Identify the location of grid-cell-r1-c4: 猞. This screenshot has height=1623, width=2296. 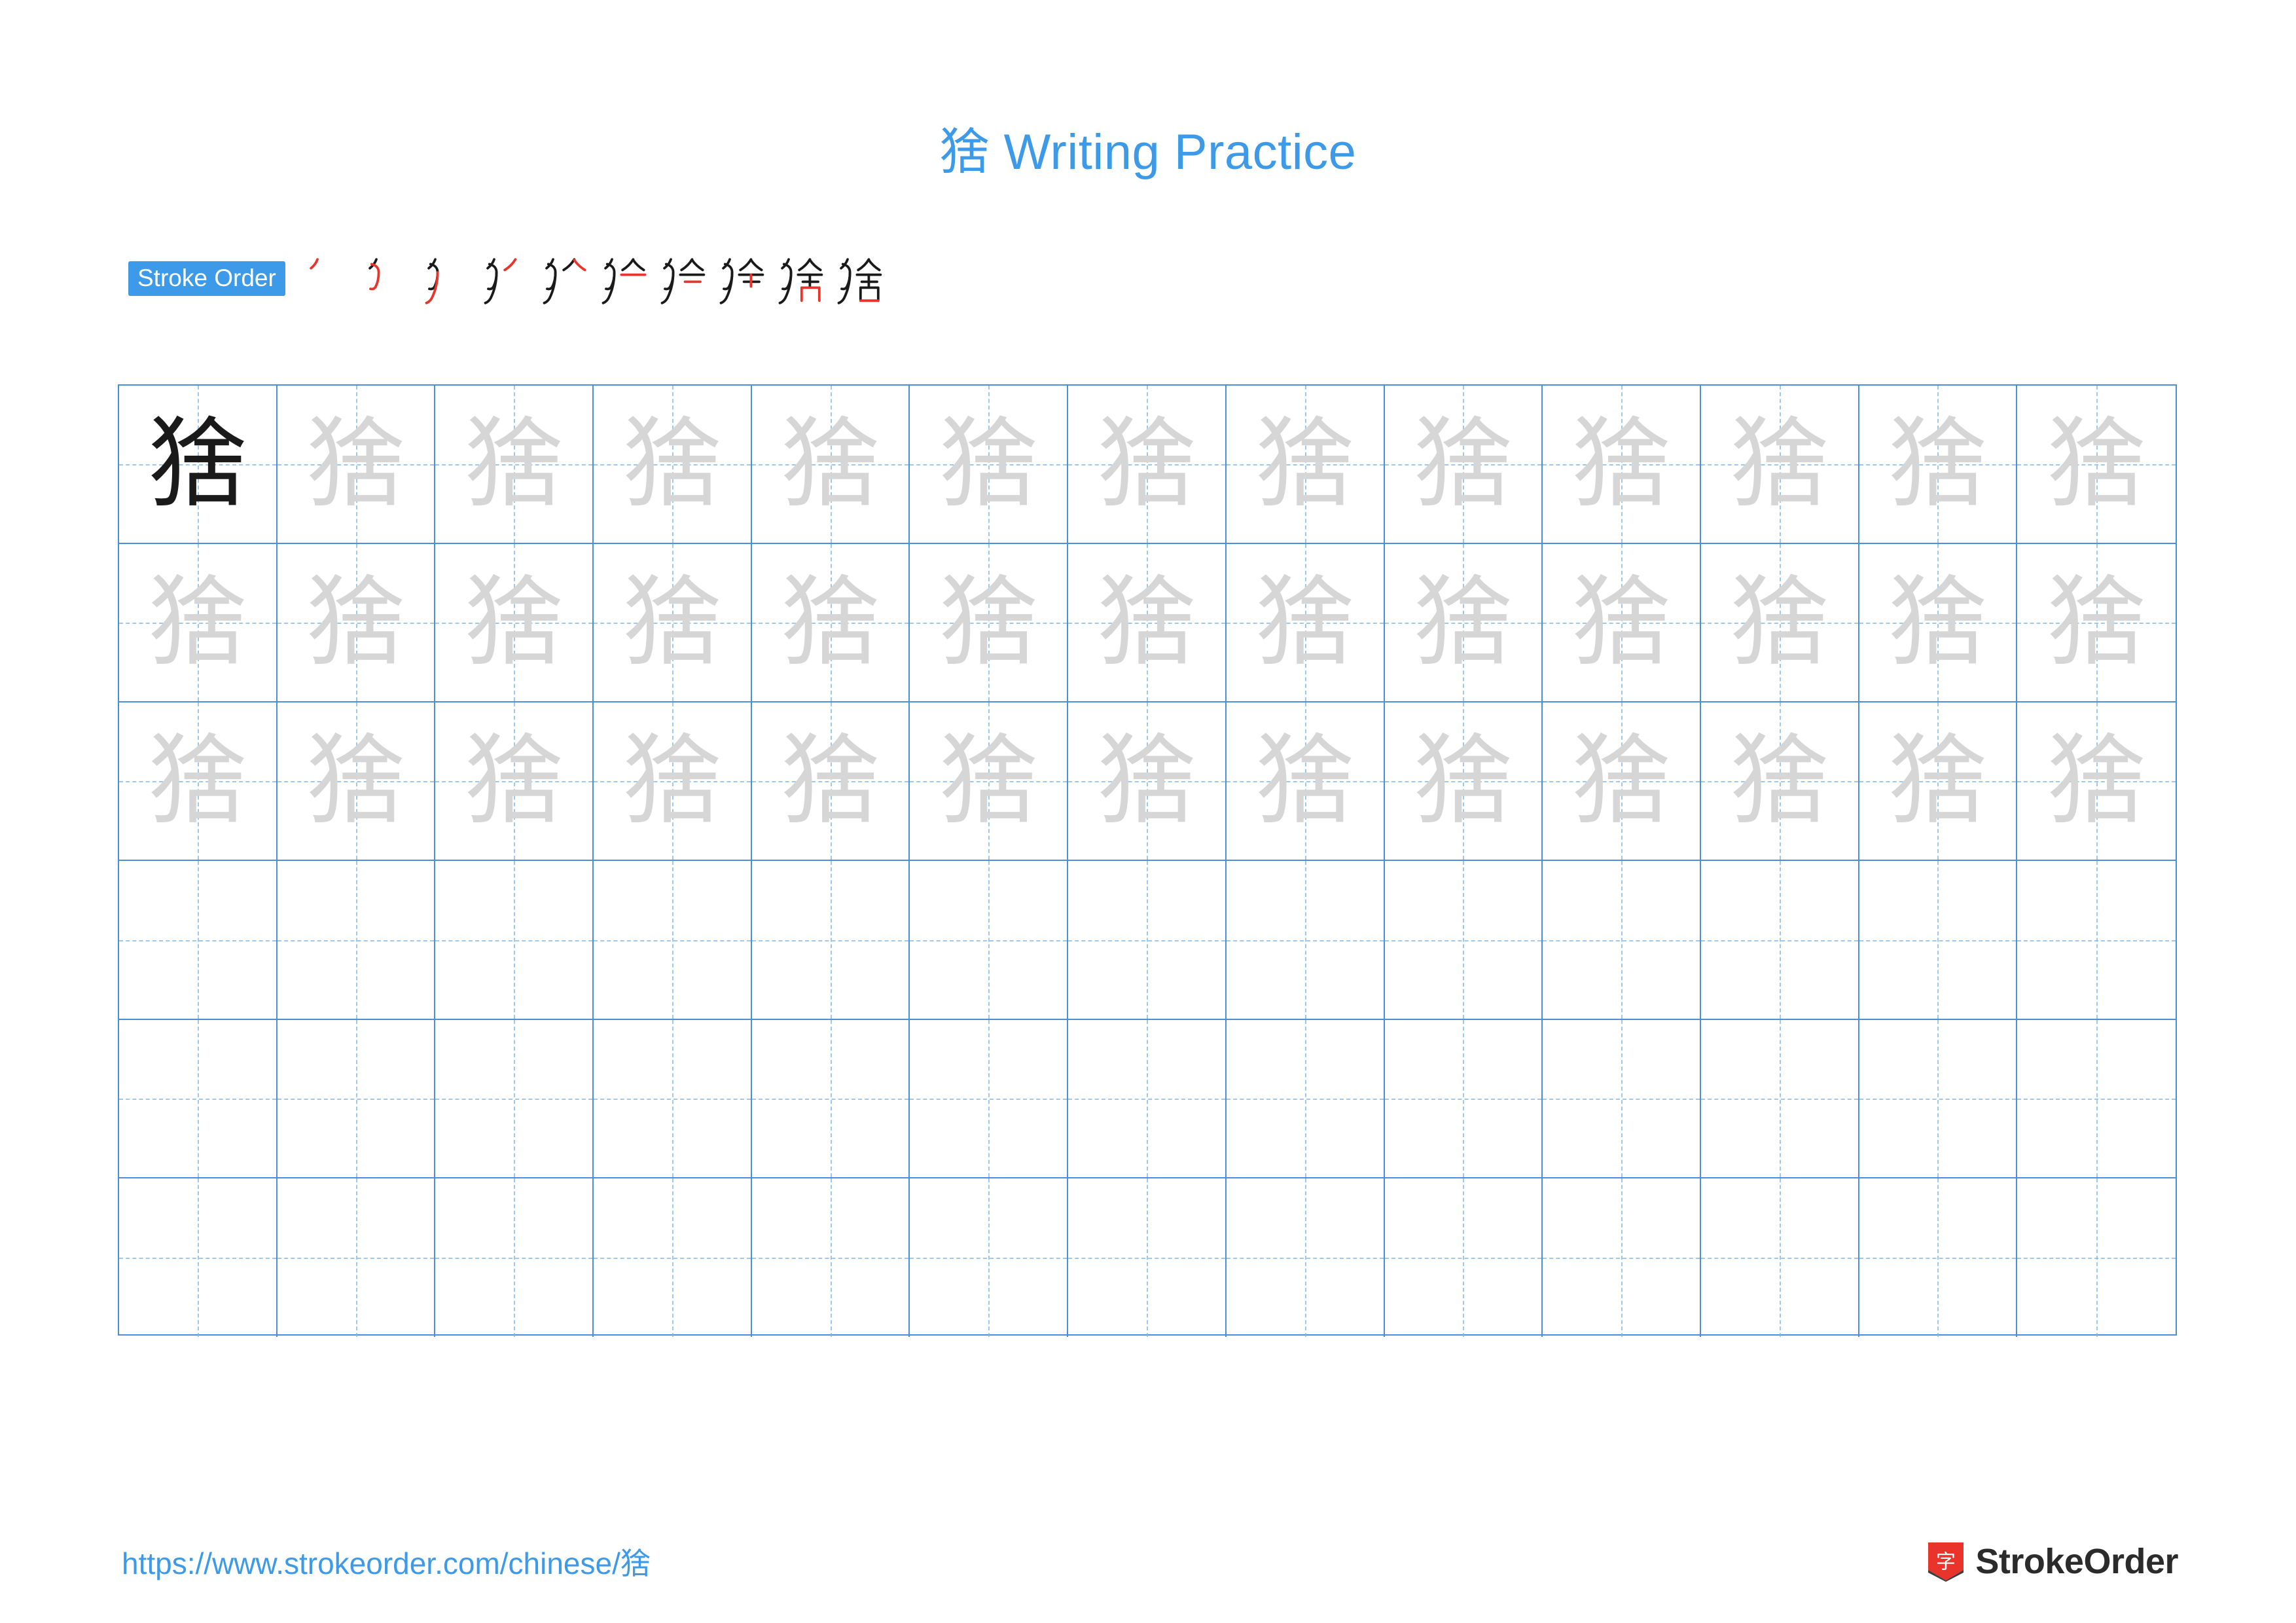
(673, 464).